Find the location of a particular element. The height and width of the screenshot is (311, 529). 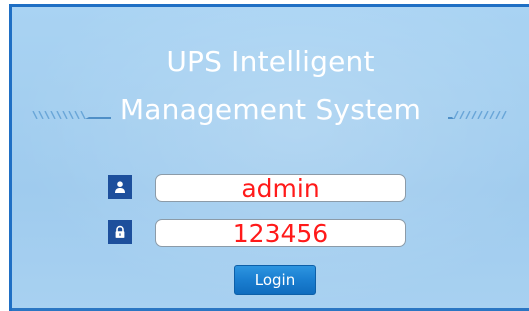

username-field is located at coordinates (280, 188).